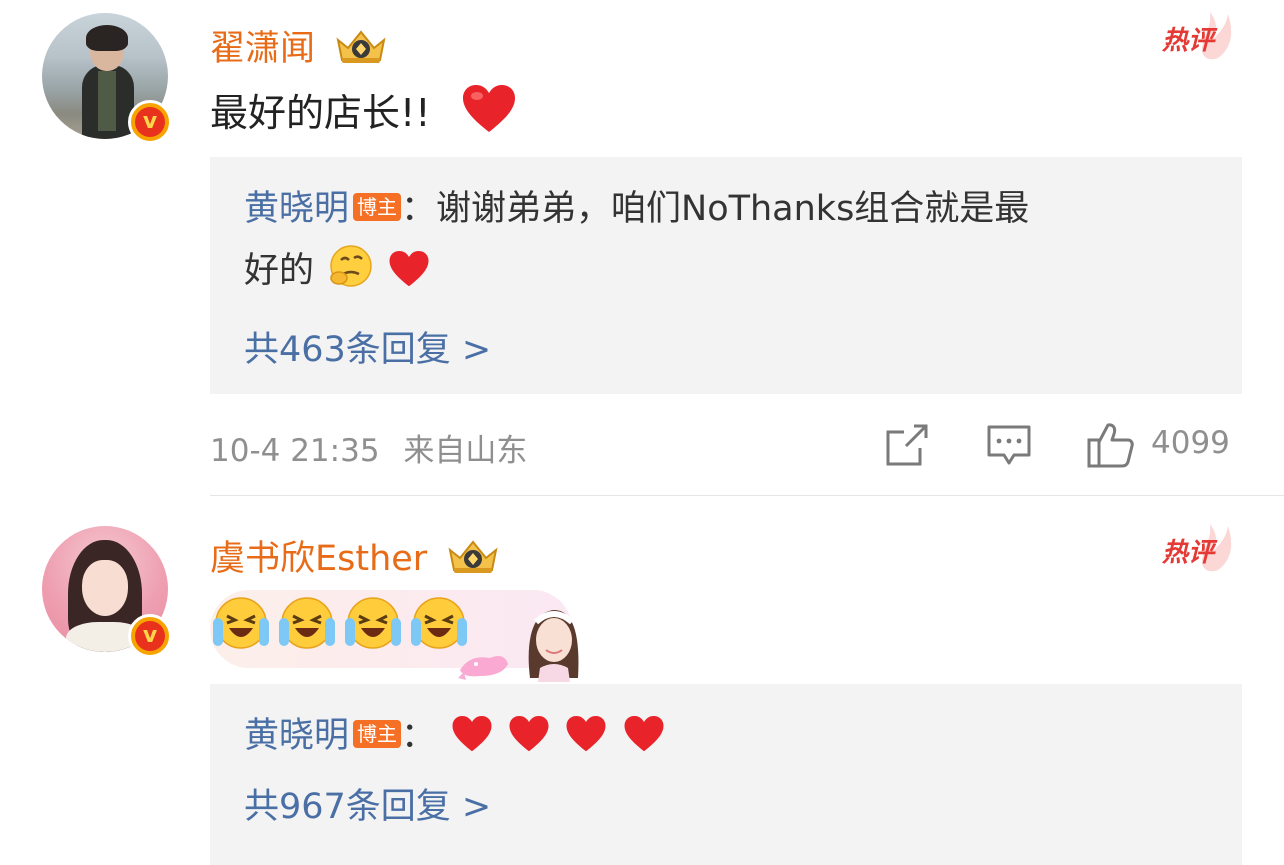  Describe the element at coordinates (723, 271) in the screenshot. I see `reply-line-2: 好的` at that location.